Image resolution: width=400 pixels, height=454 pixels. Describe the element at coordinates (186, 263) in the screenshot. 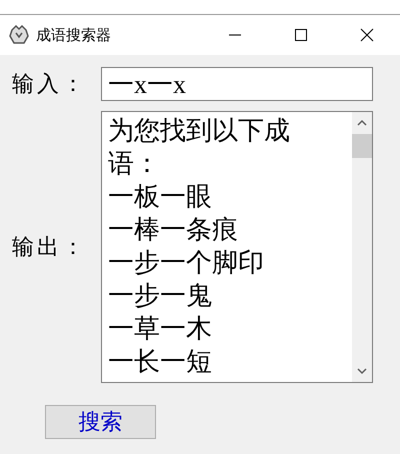

I see `output-line: 一步一个脚印` at that location.